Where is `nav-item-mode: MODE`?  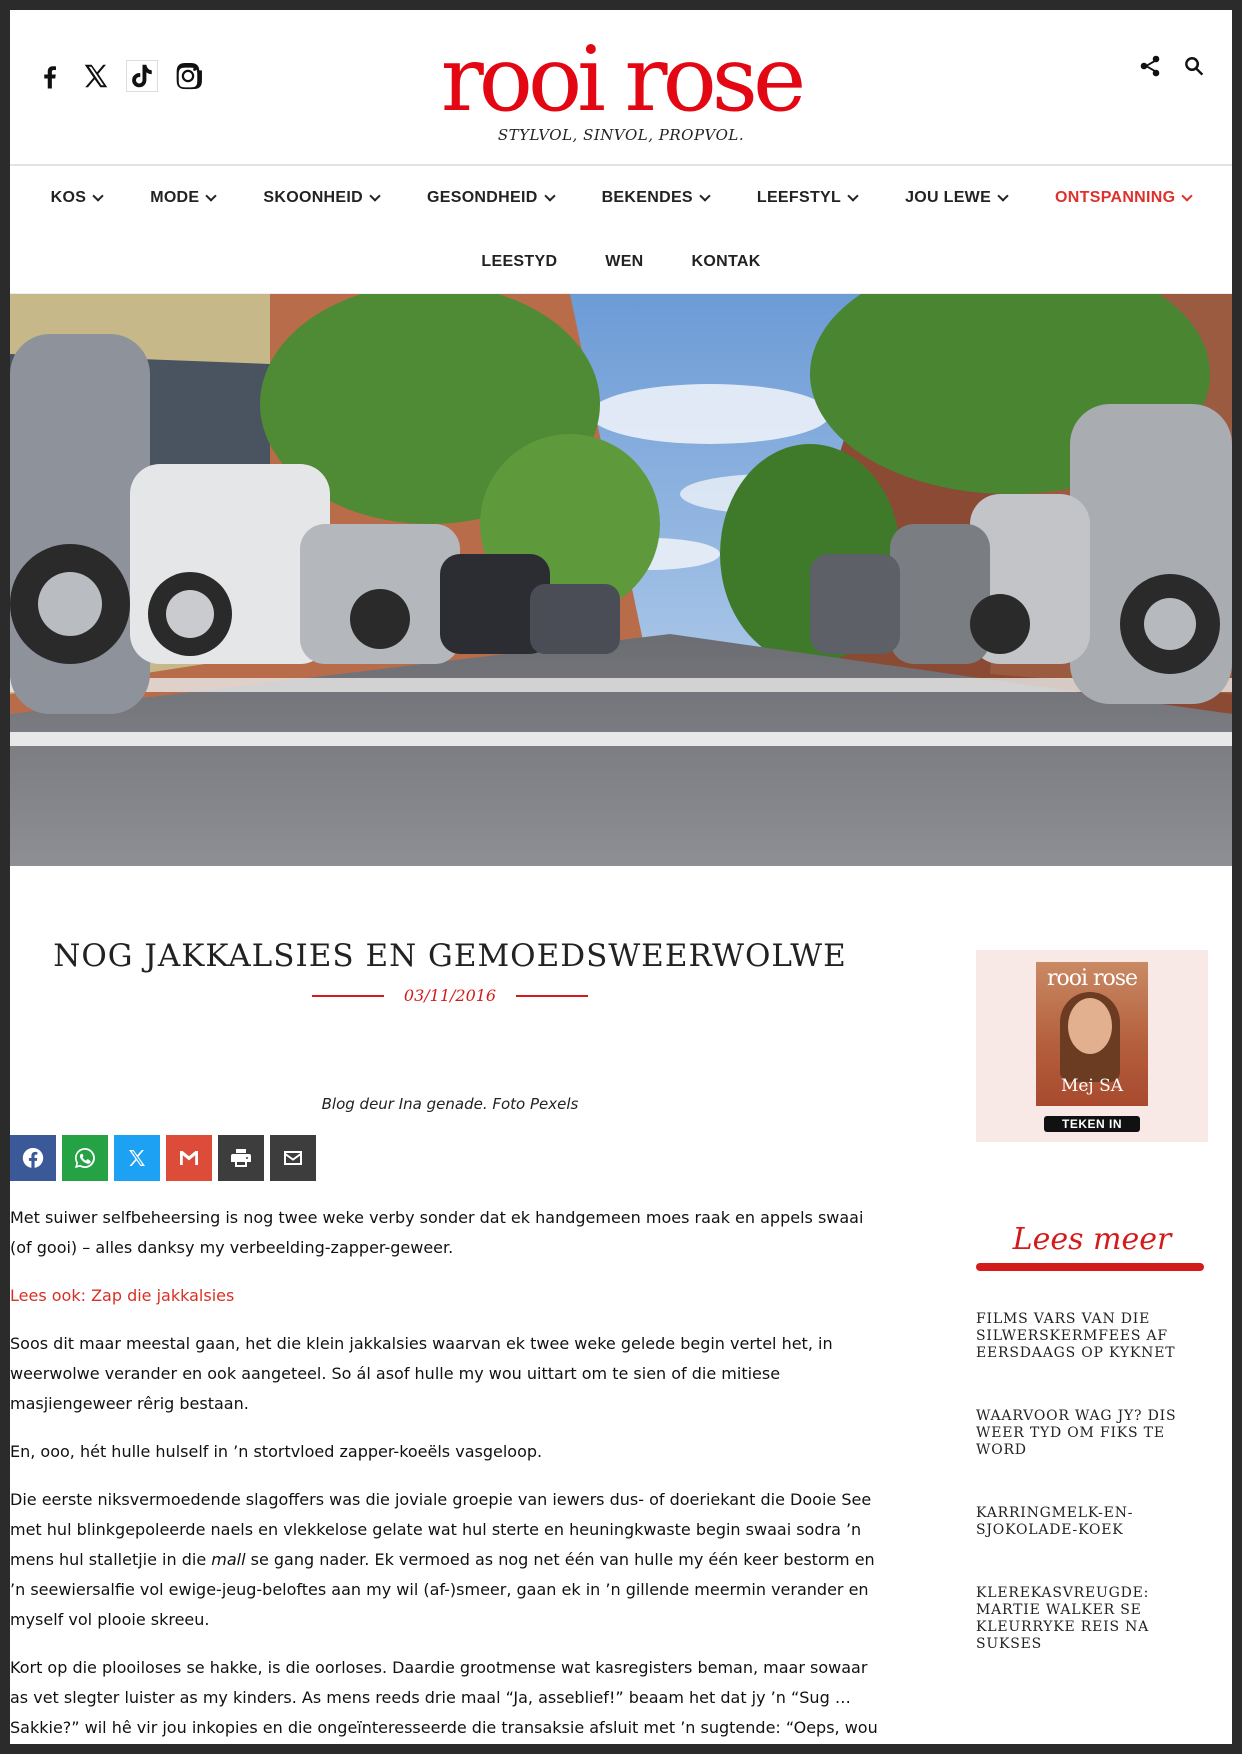 nav-item-mode: MODE is located at coordinates (182, 198).